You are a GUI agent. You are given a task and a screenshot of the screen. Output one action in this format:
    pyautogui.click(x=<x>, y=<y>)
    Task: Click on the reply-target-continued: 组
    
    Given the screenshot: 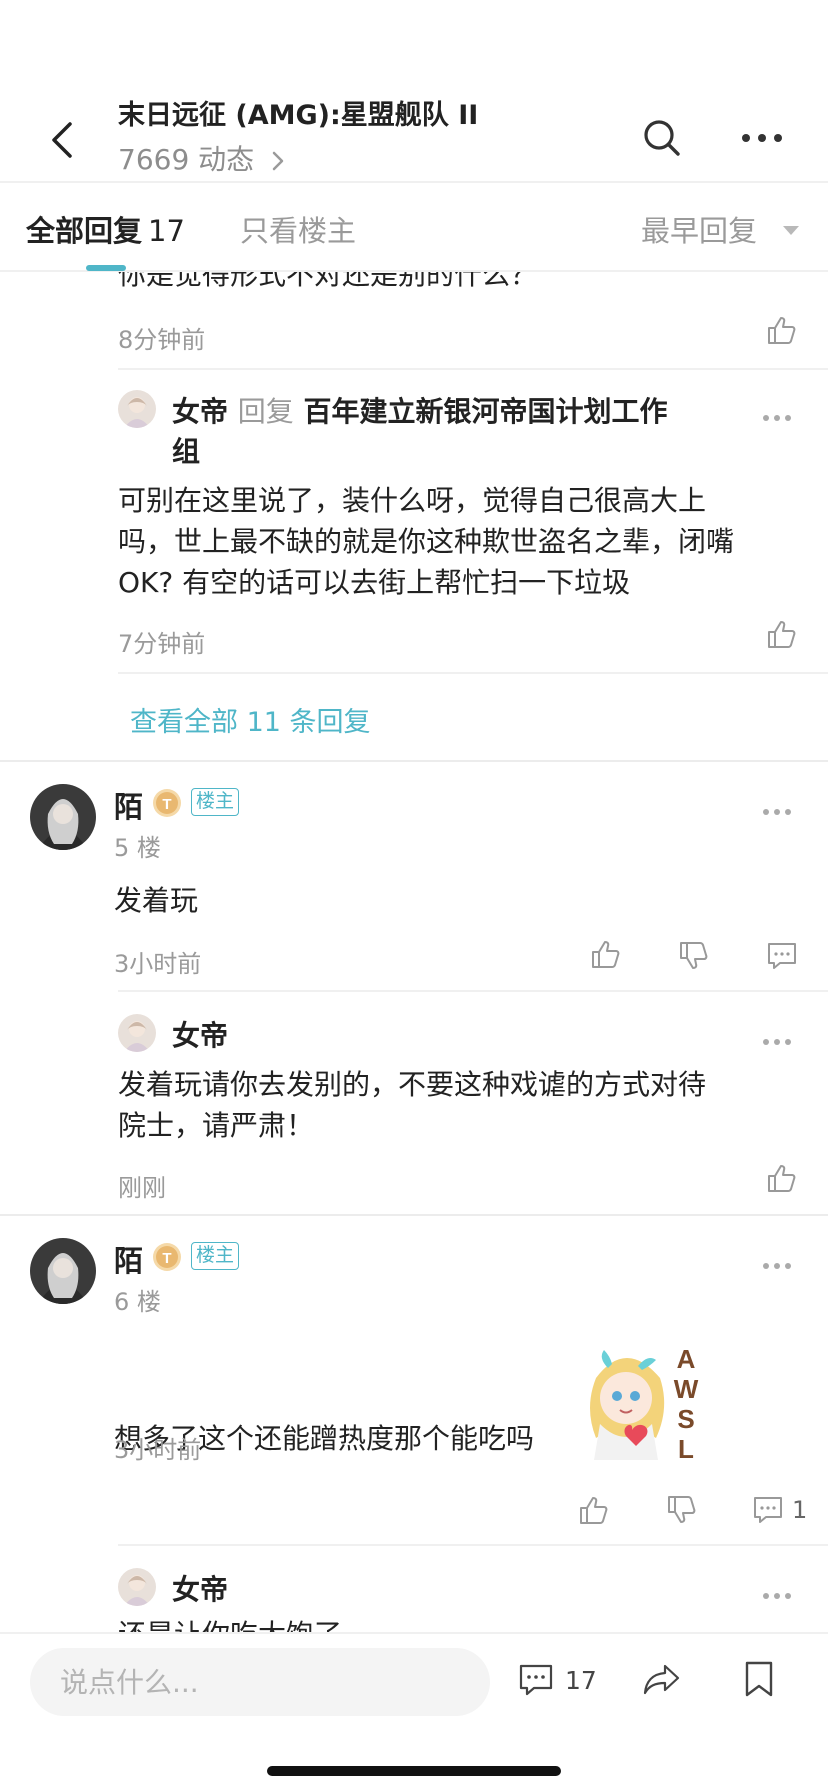 What is the action you would take?
    pyautogui.click(x=186, y=451)
    